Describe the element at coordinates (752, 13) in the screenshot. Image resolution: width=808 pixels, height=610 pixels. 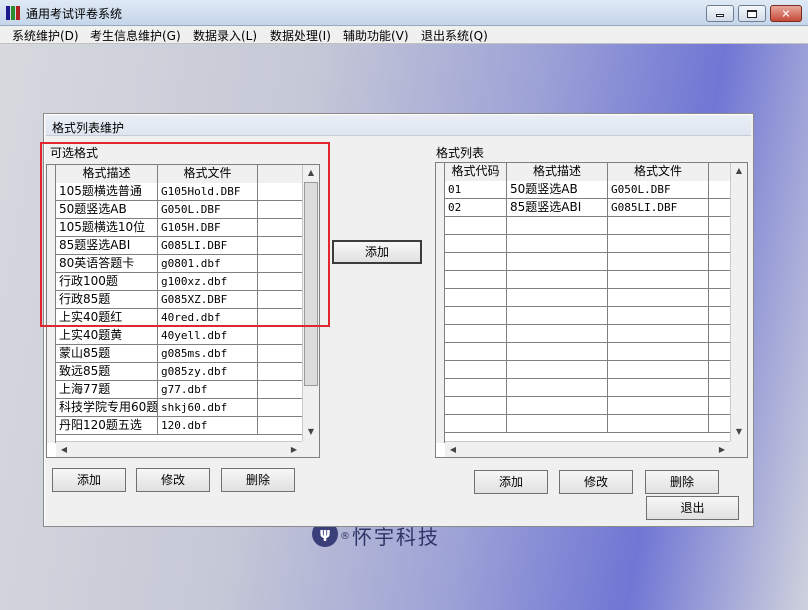
I see `maximize-button` at that location.